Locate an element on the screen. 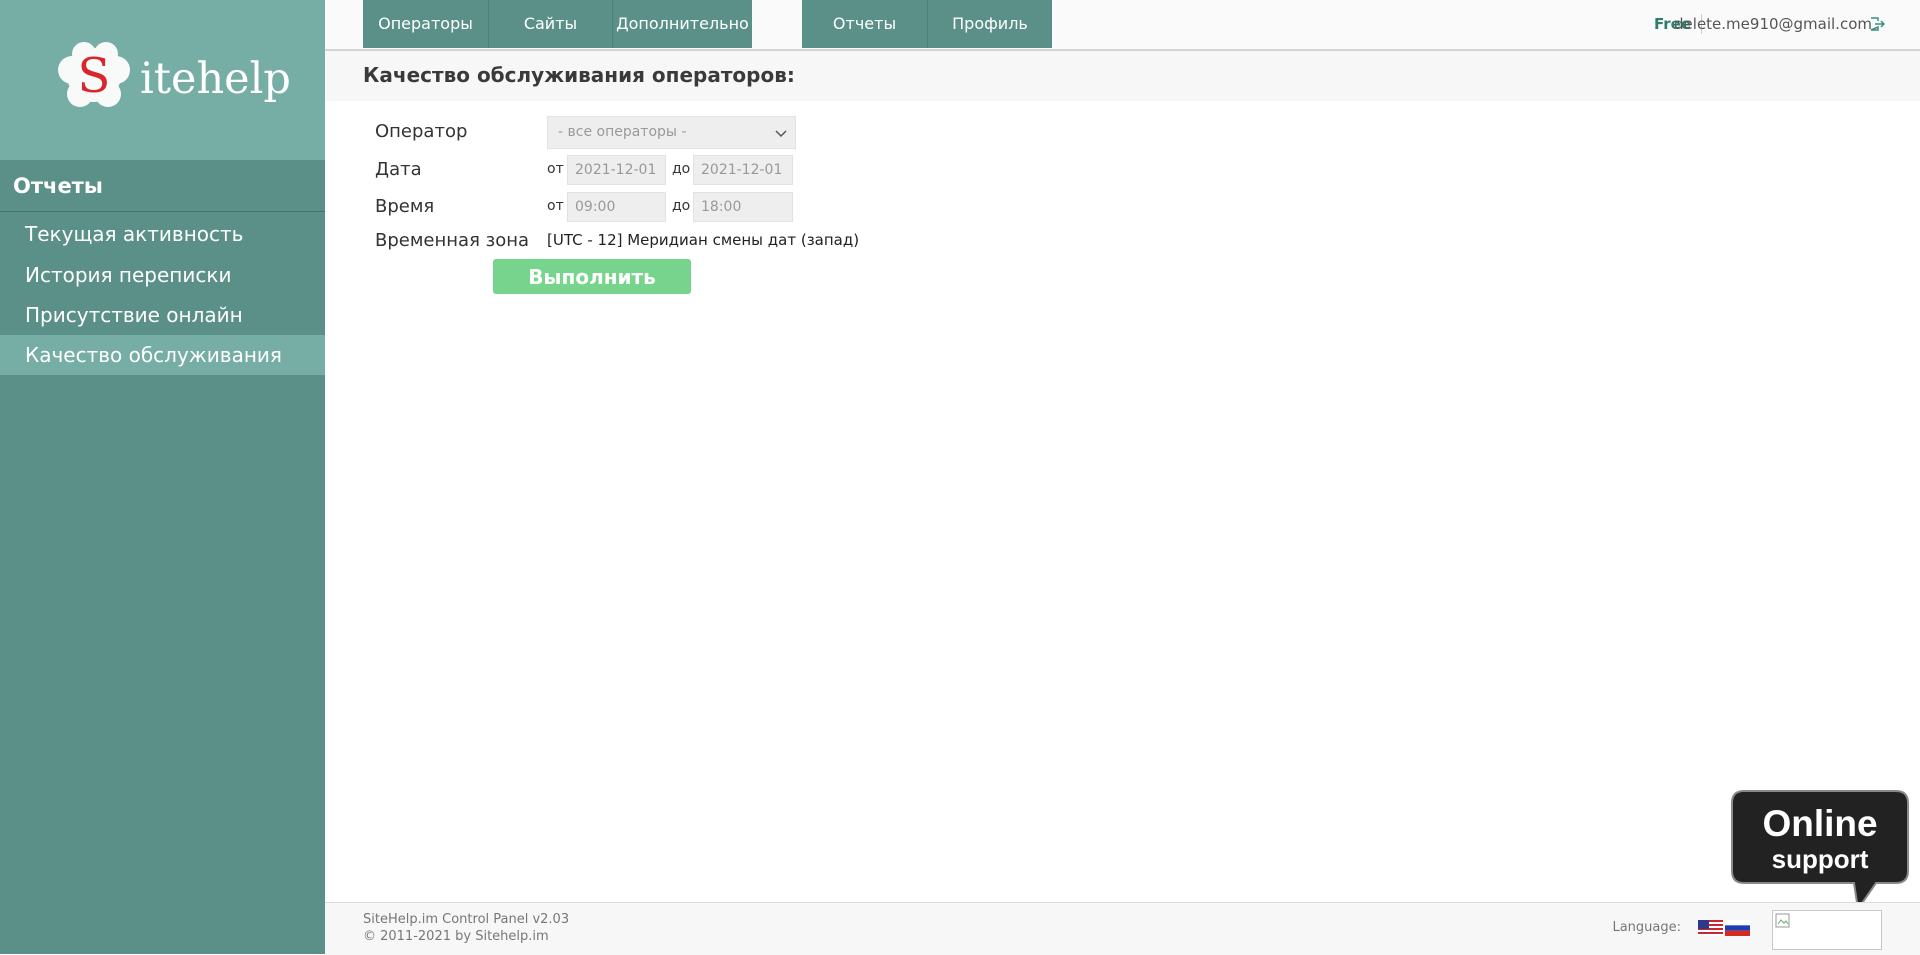 This screenshot has height=955, width=1920. chevron-down-icon is located at coordinates (781, 134).